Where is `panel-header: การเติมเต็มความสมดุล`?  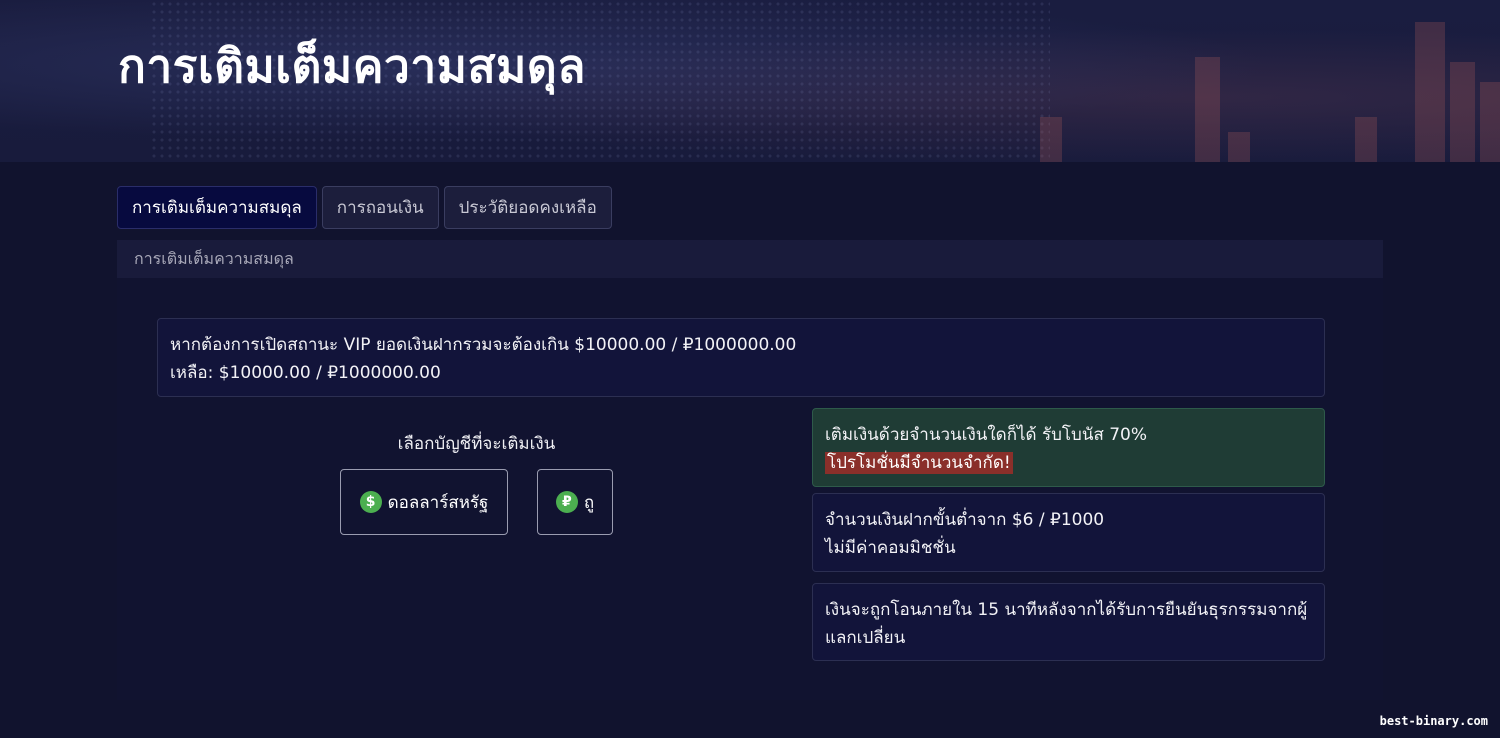
panel-header: การเติมเต็มความสมดุล is located at coordinates (750, 259).